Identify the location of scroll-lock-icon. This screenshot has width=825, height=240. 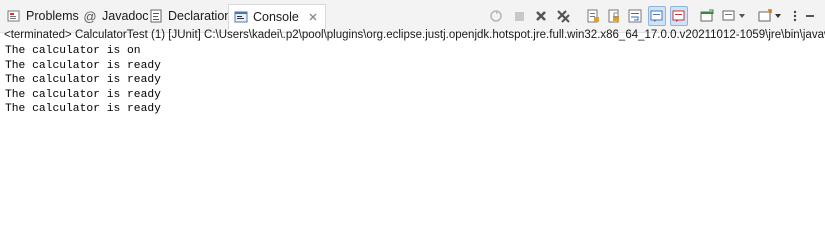
(614, 16).